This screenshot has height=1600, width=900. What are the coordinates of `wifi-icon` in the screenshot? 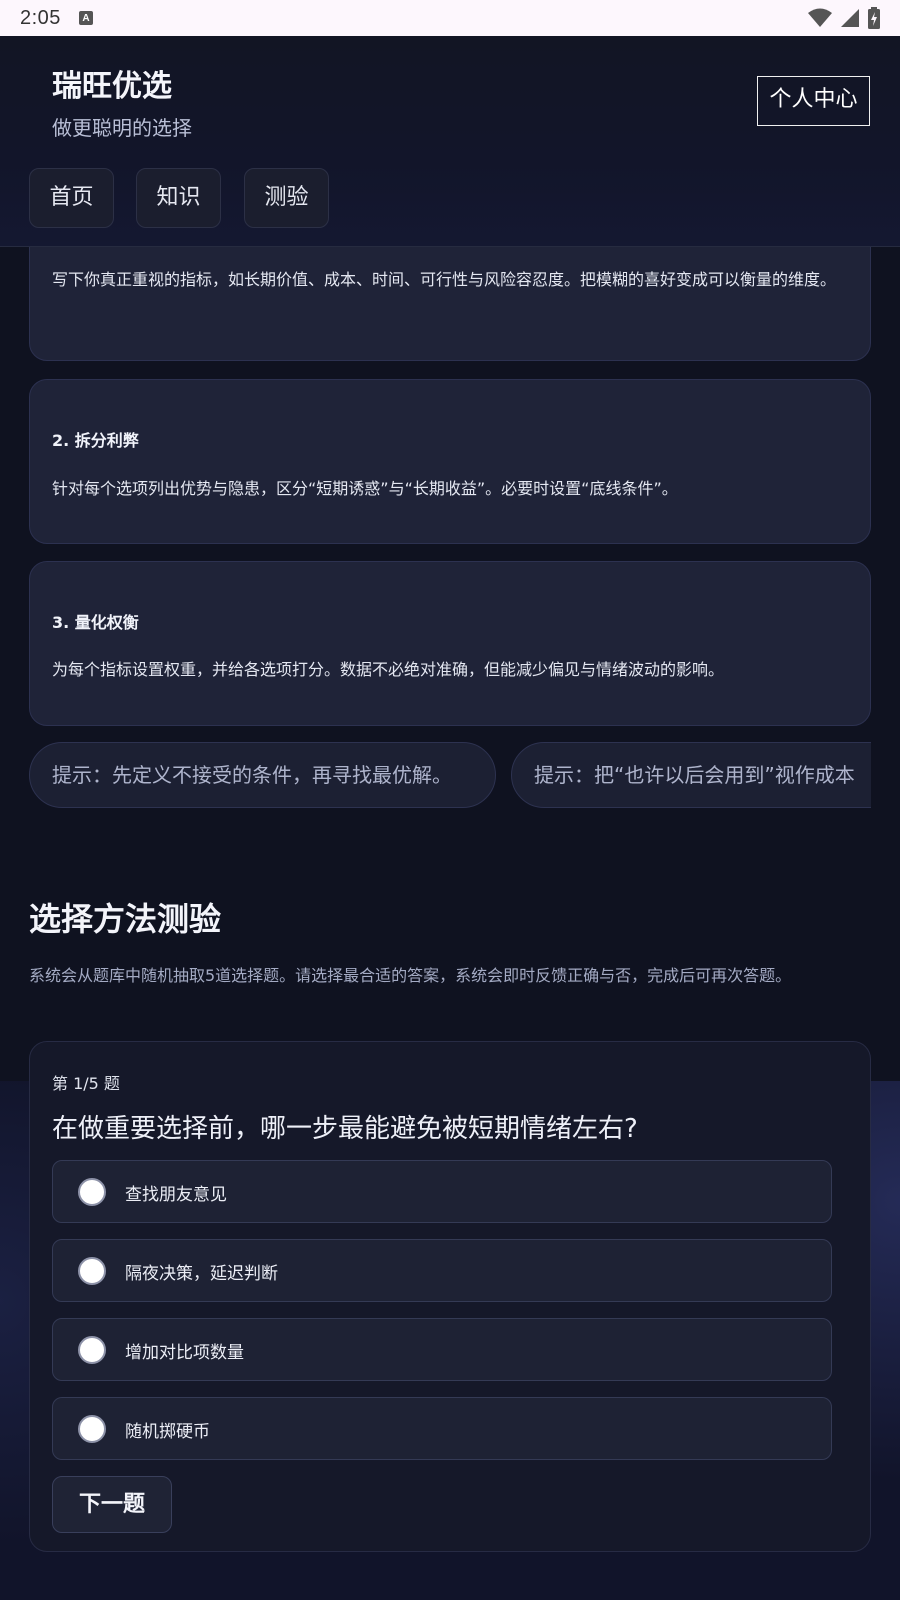 It's located at (820, 17).